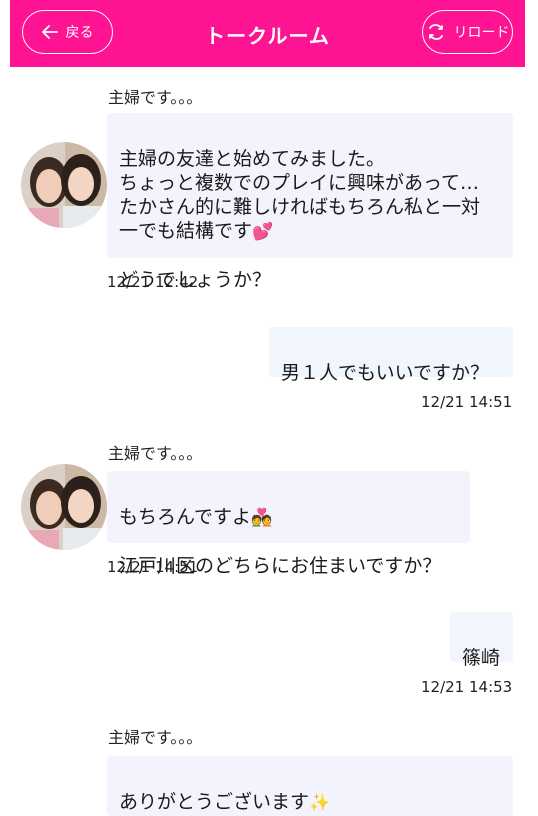  I want to click on message-bubble-mine: 男１人でもいいですか？, so click(391, 355).